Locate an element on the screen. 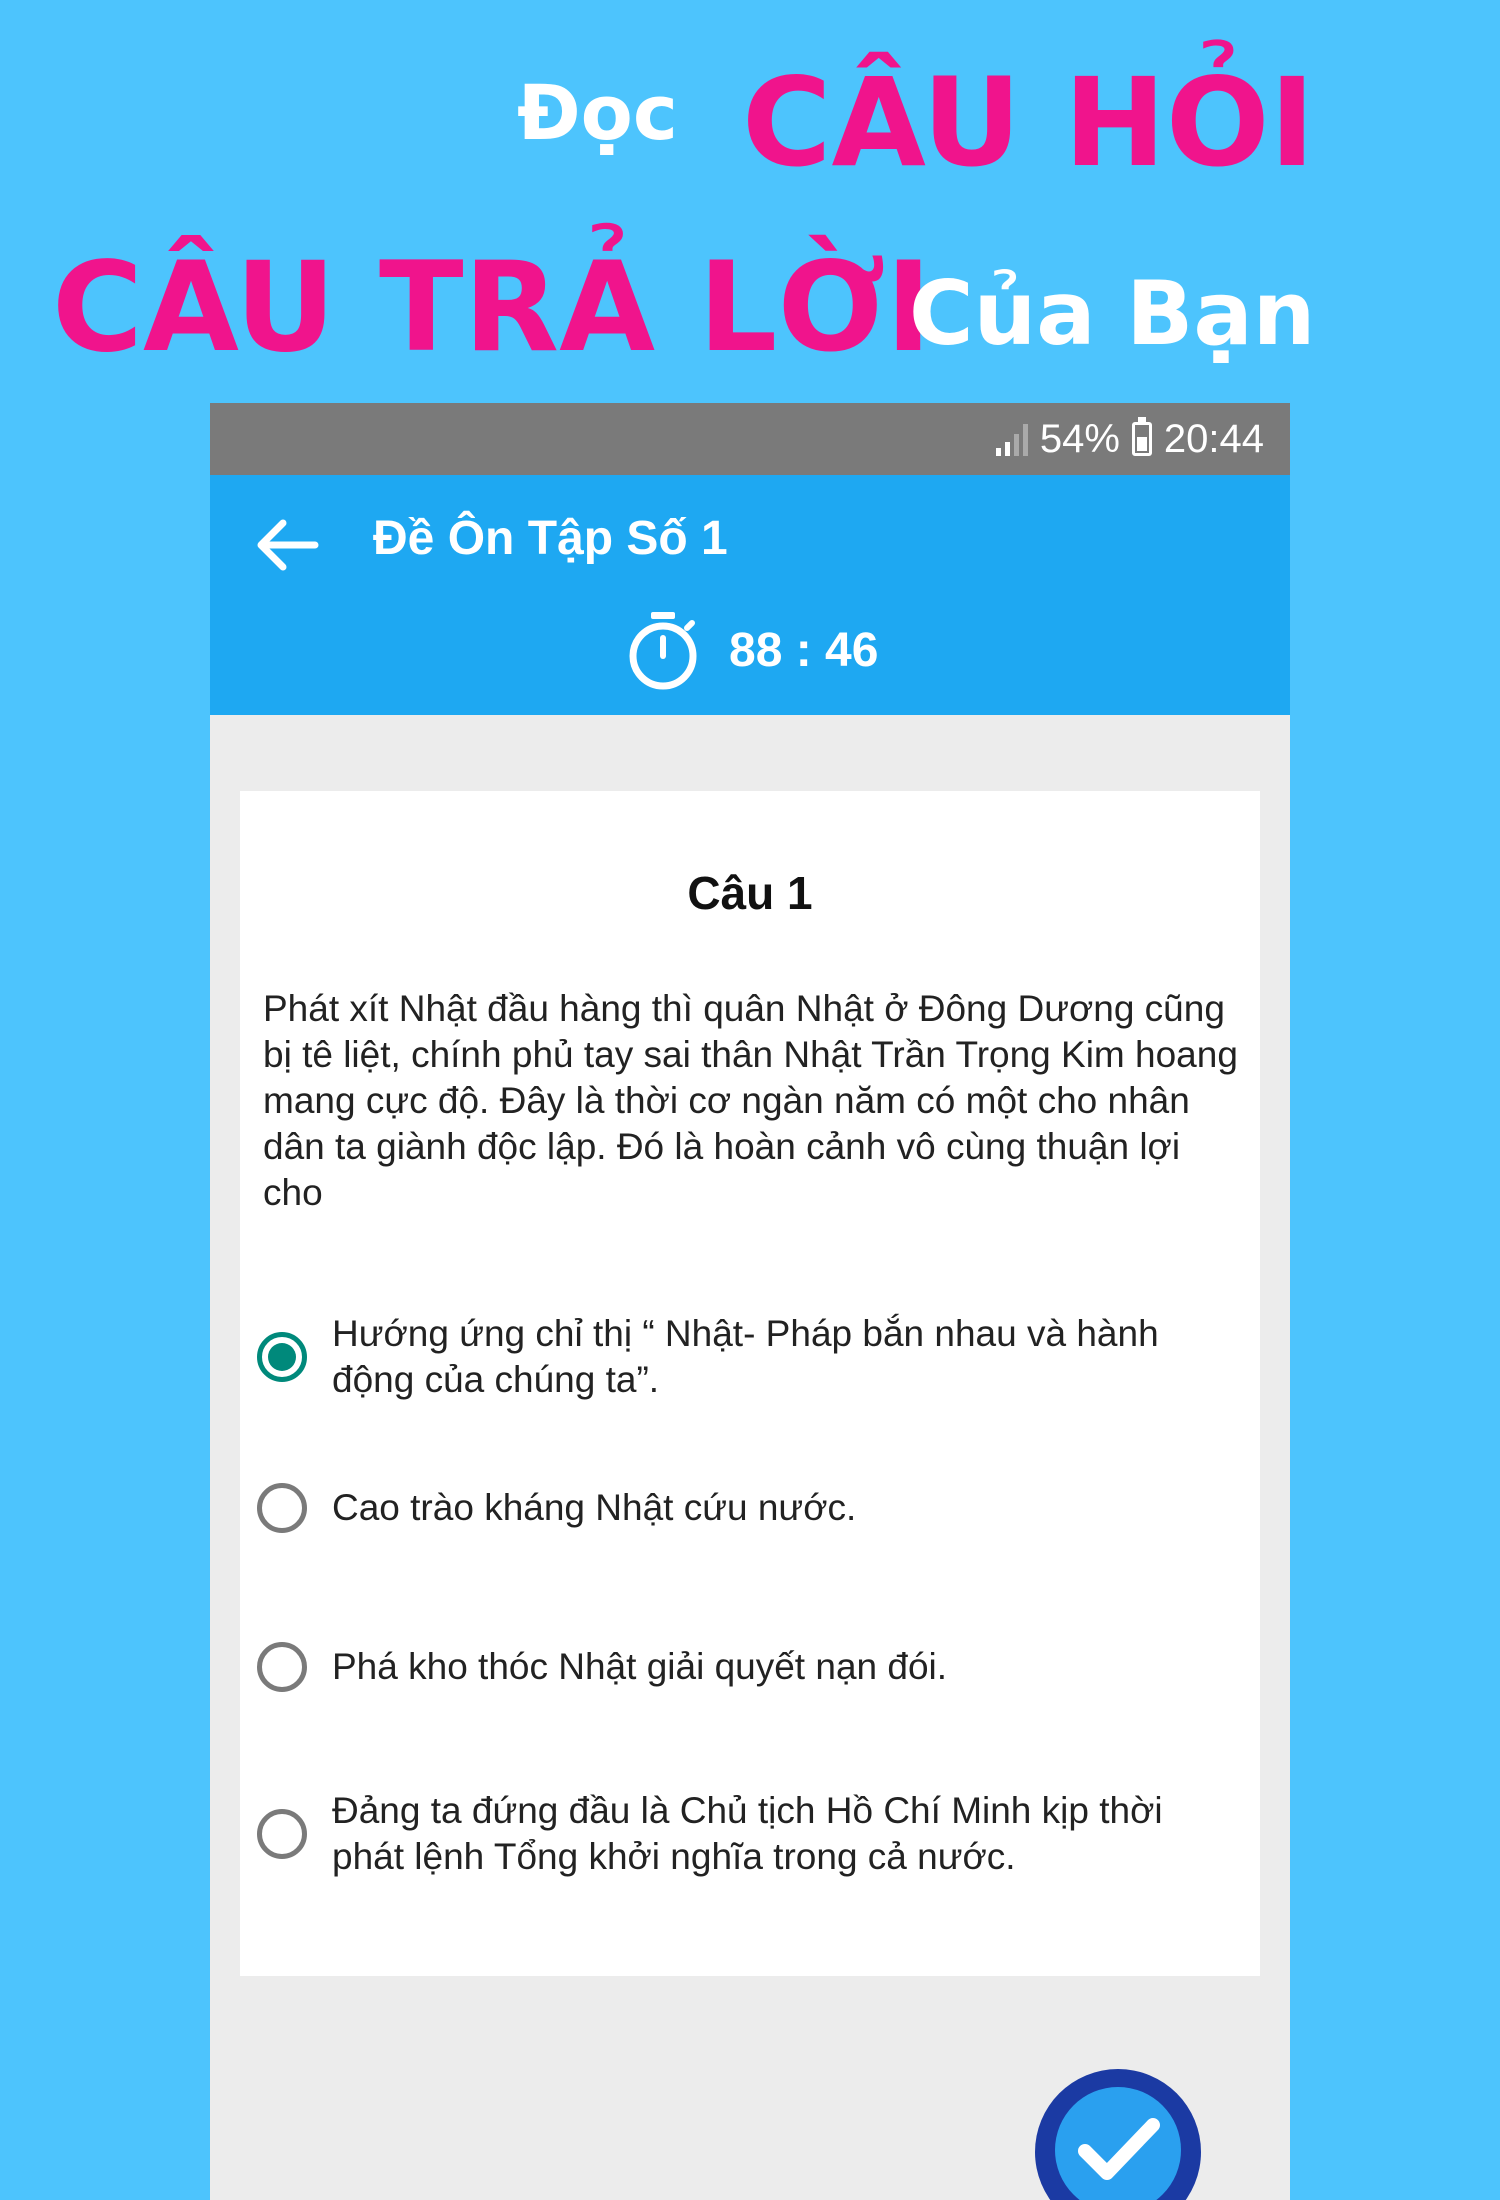 The height and width of the screenshot is (2200, 1500). submit-button-inner is located at coordinates (1118, 2143).